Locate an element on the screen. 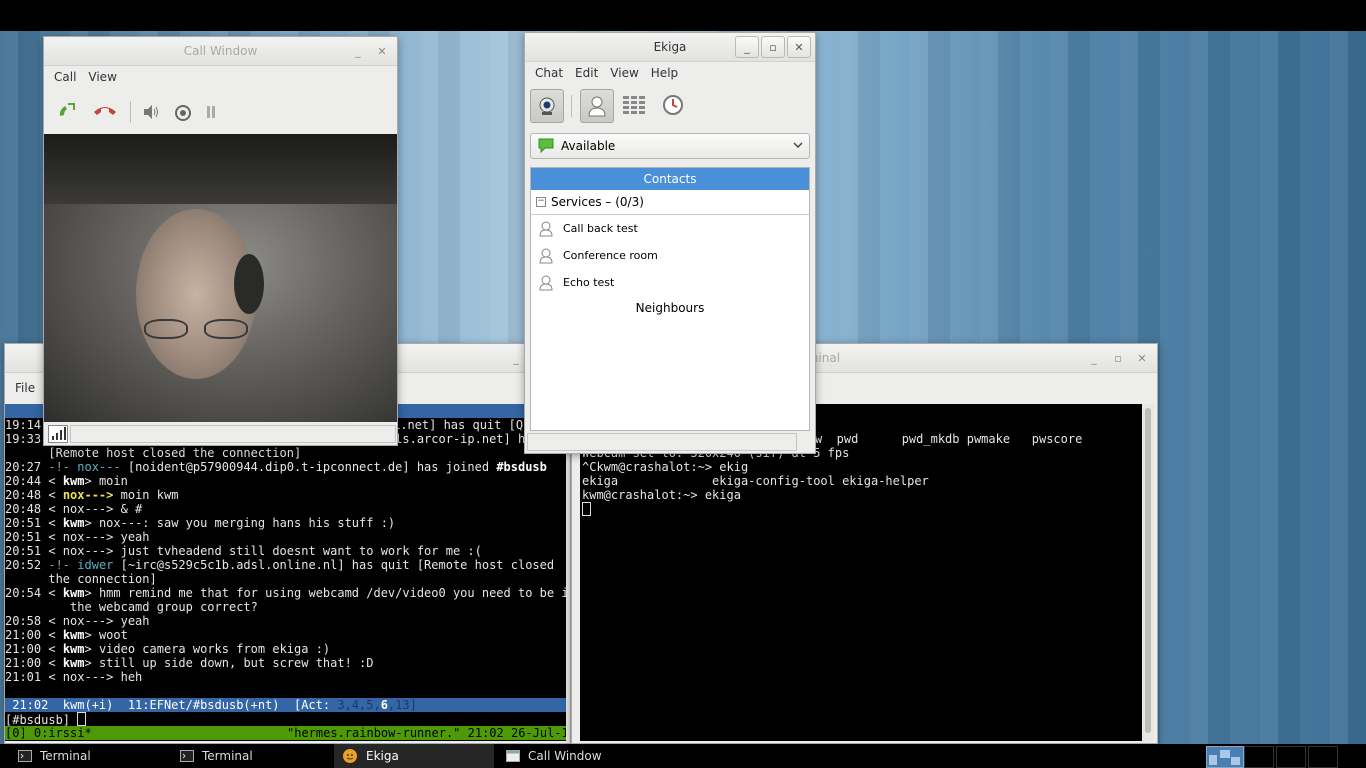 The width and height of the screenshot is (1366, 768). video-settings-icon is located at coordinates (183, 114).